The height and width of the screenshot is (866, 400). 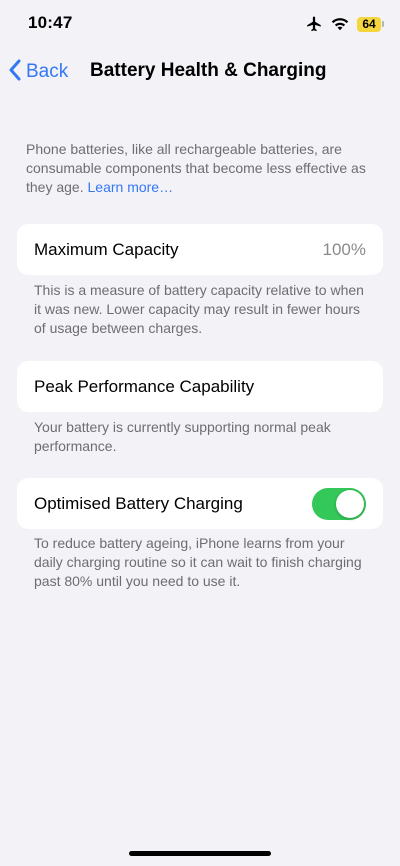 I want to click on peak-performance-row: Peak Performance Capability, so click(x=200, y=386).